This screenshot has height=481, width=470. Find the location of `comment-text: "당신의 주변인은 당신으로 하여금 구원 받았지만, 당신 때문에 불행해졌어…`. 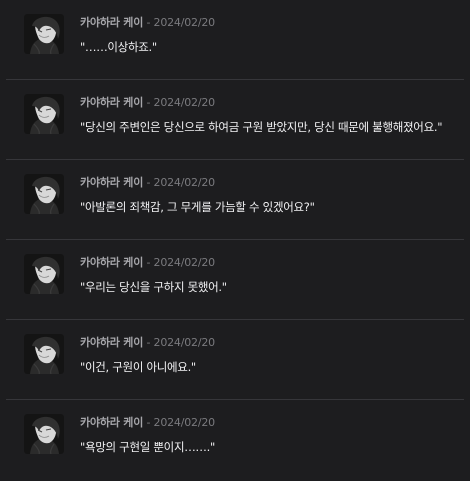

comment-text: "당신의 주변인은 당신으로 하여금 구원 받았지만, 당신 때문에 불행해졌어… is located at coordinates (261, 127).